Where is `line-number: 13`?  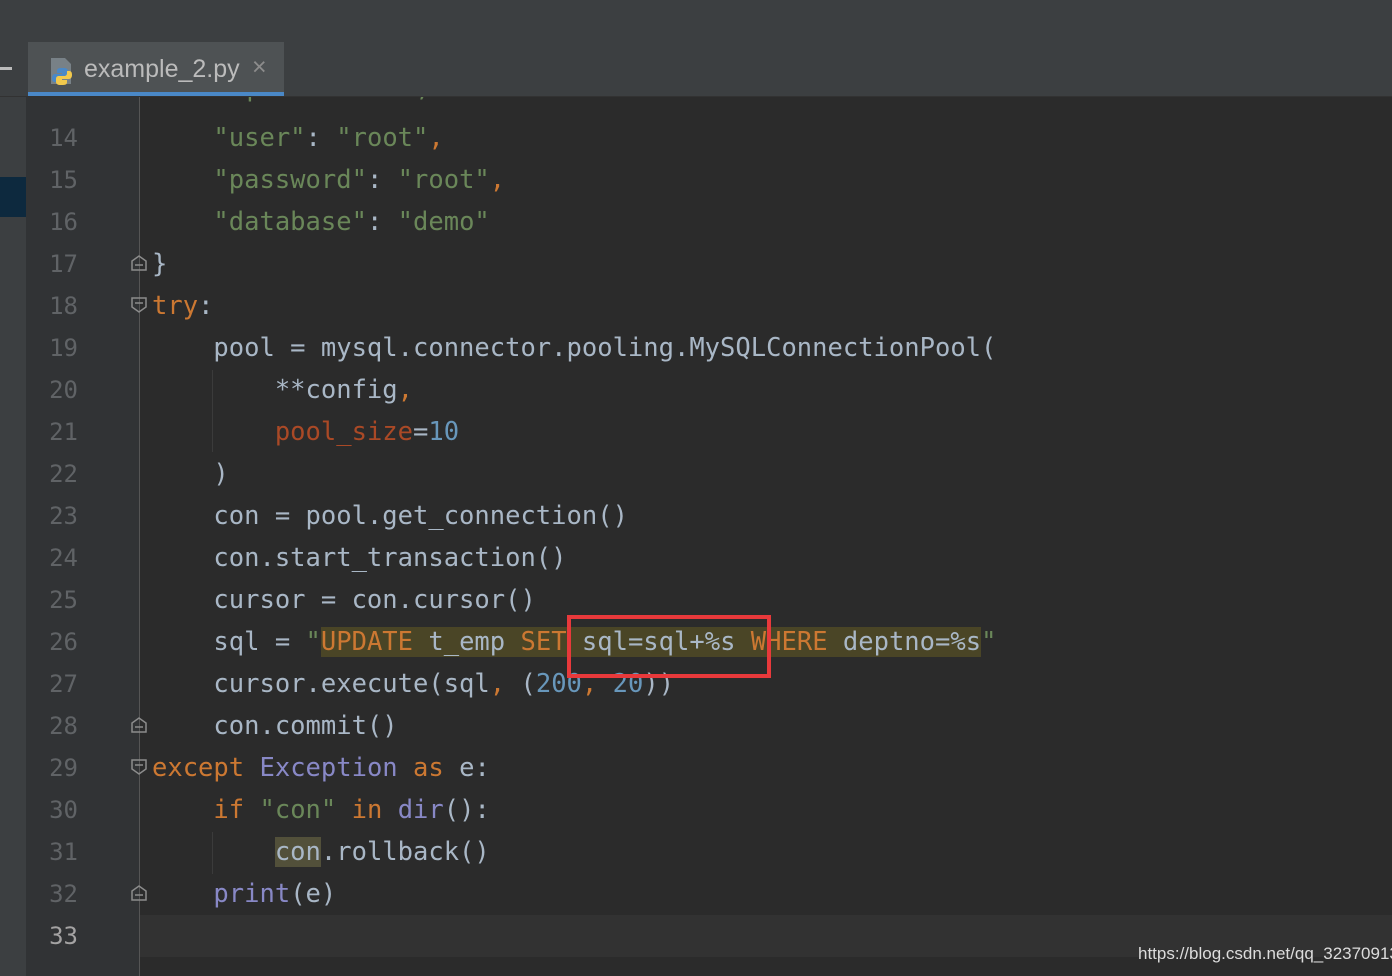 line-number: 13 is located at coordinates (52, 103).